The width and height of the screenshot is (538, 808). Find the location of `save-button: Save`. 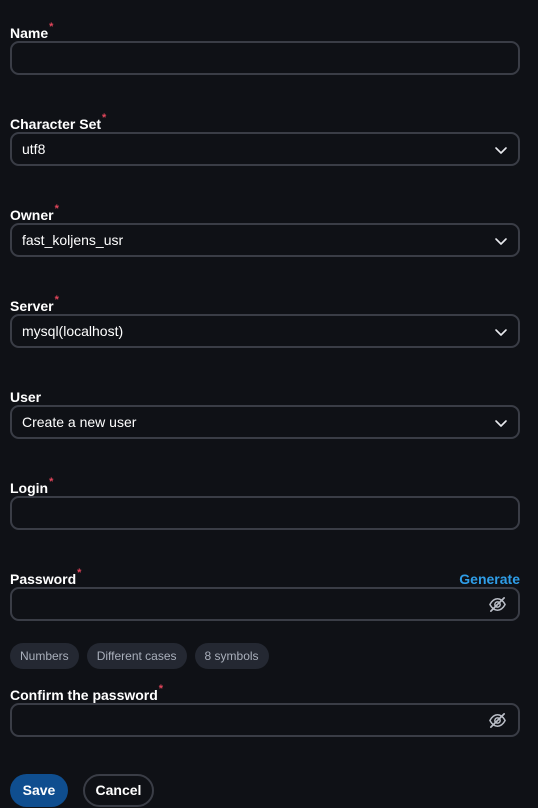

save-button: Save is located at coordinates (39, 790).